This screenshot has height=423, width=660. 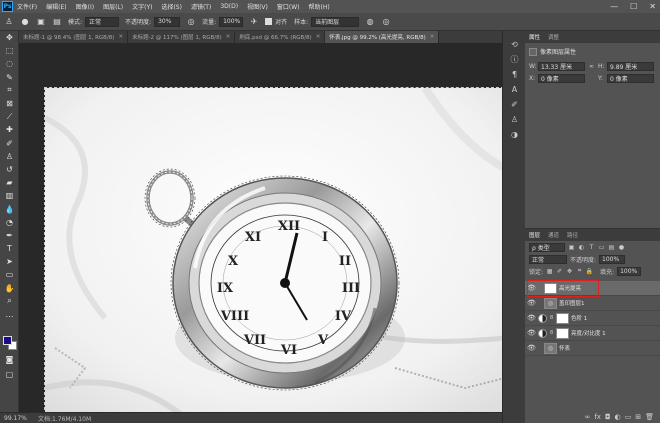 What do you see at coordinates (514, 44) in the screenshot?
I see `history-icon: ⟲` at bounding box center [514, 44].